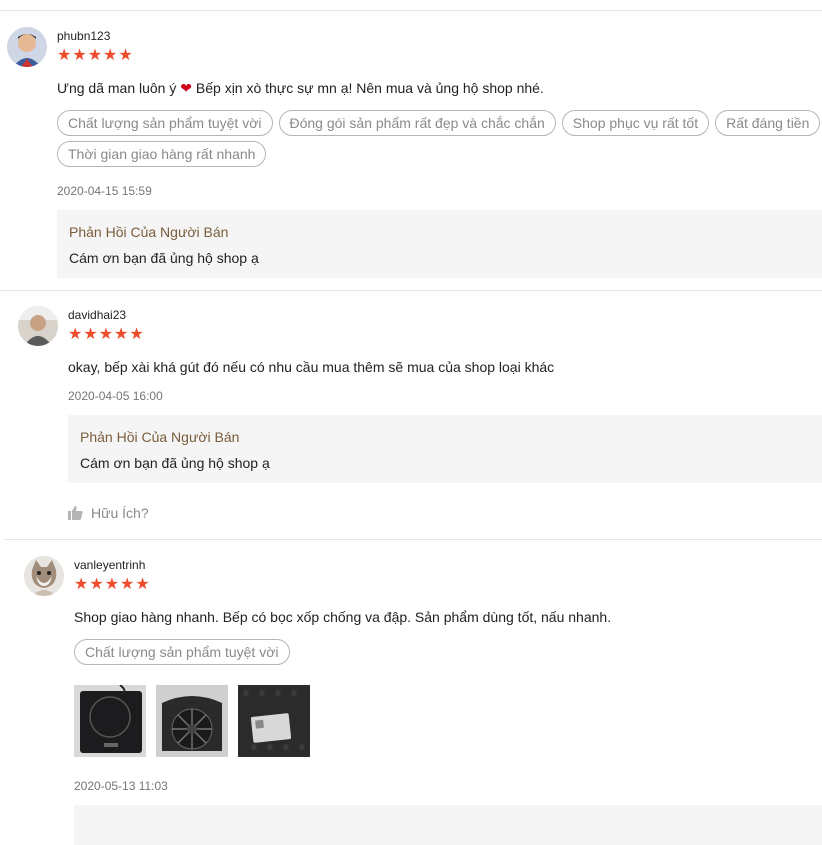  I want to click on review-tags: Chất lượng sản phẩm tuyệt vời, so click(185, 652).